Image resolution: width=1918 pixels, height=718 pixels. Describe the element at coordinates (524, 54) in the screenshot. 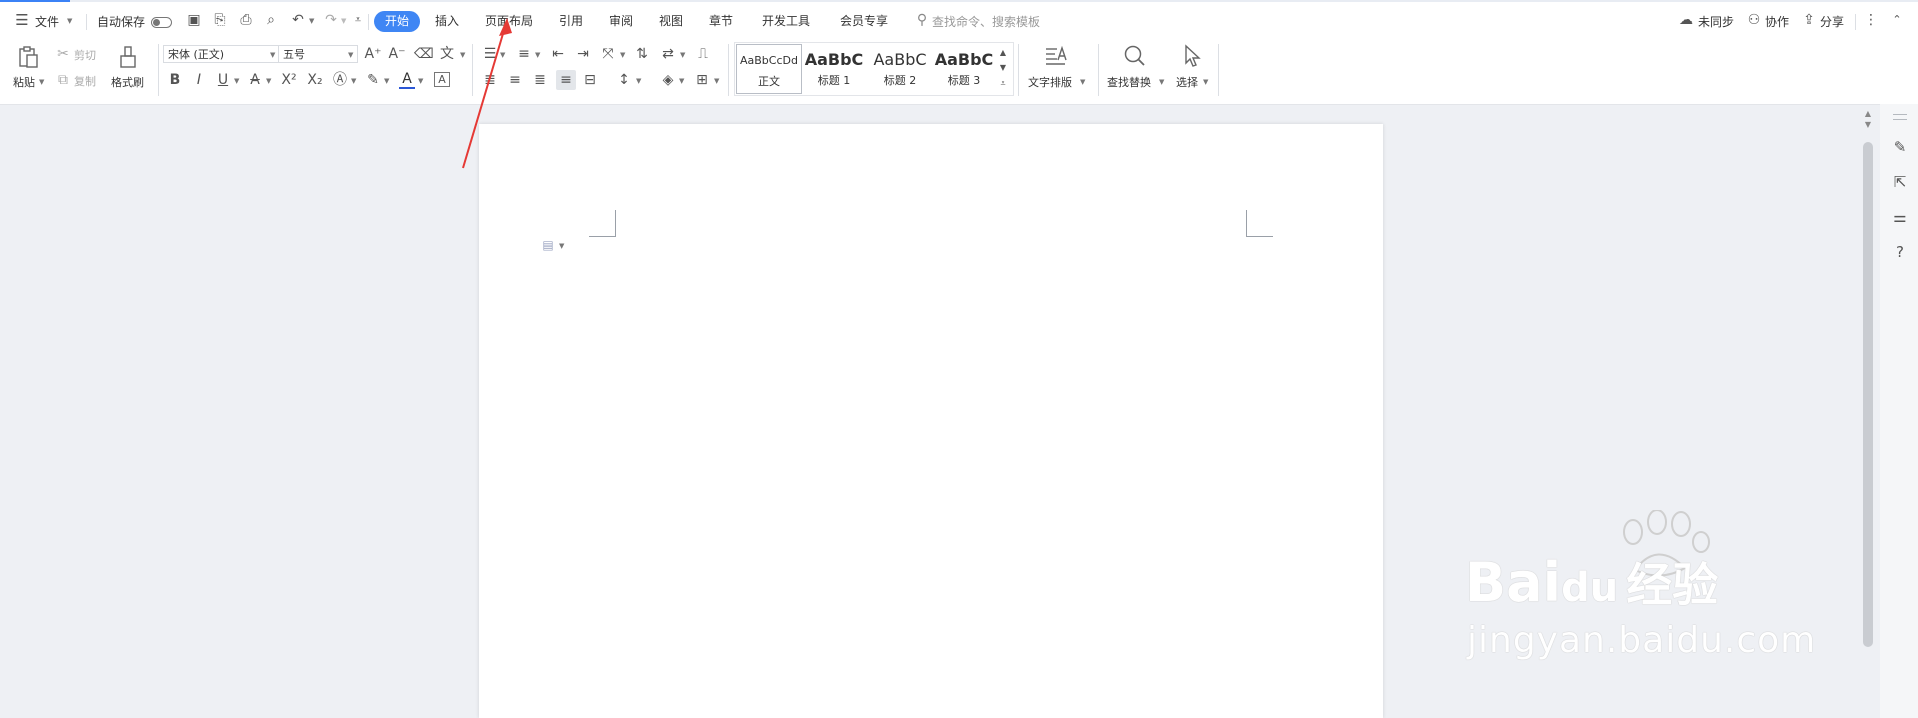

I see `numbered-list-icon: ≡` at that location.